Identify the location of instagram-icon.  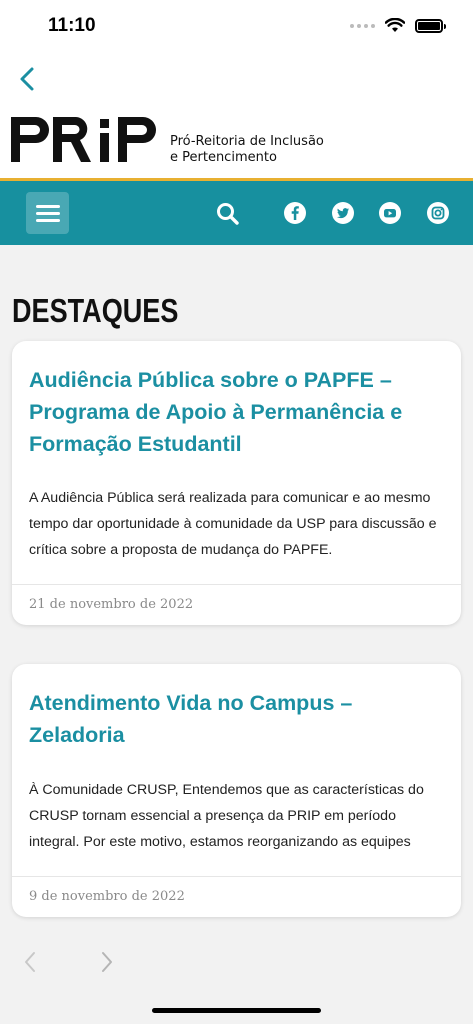
(438, 213).